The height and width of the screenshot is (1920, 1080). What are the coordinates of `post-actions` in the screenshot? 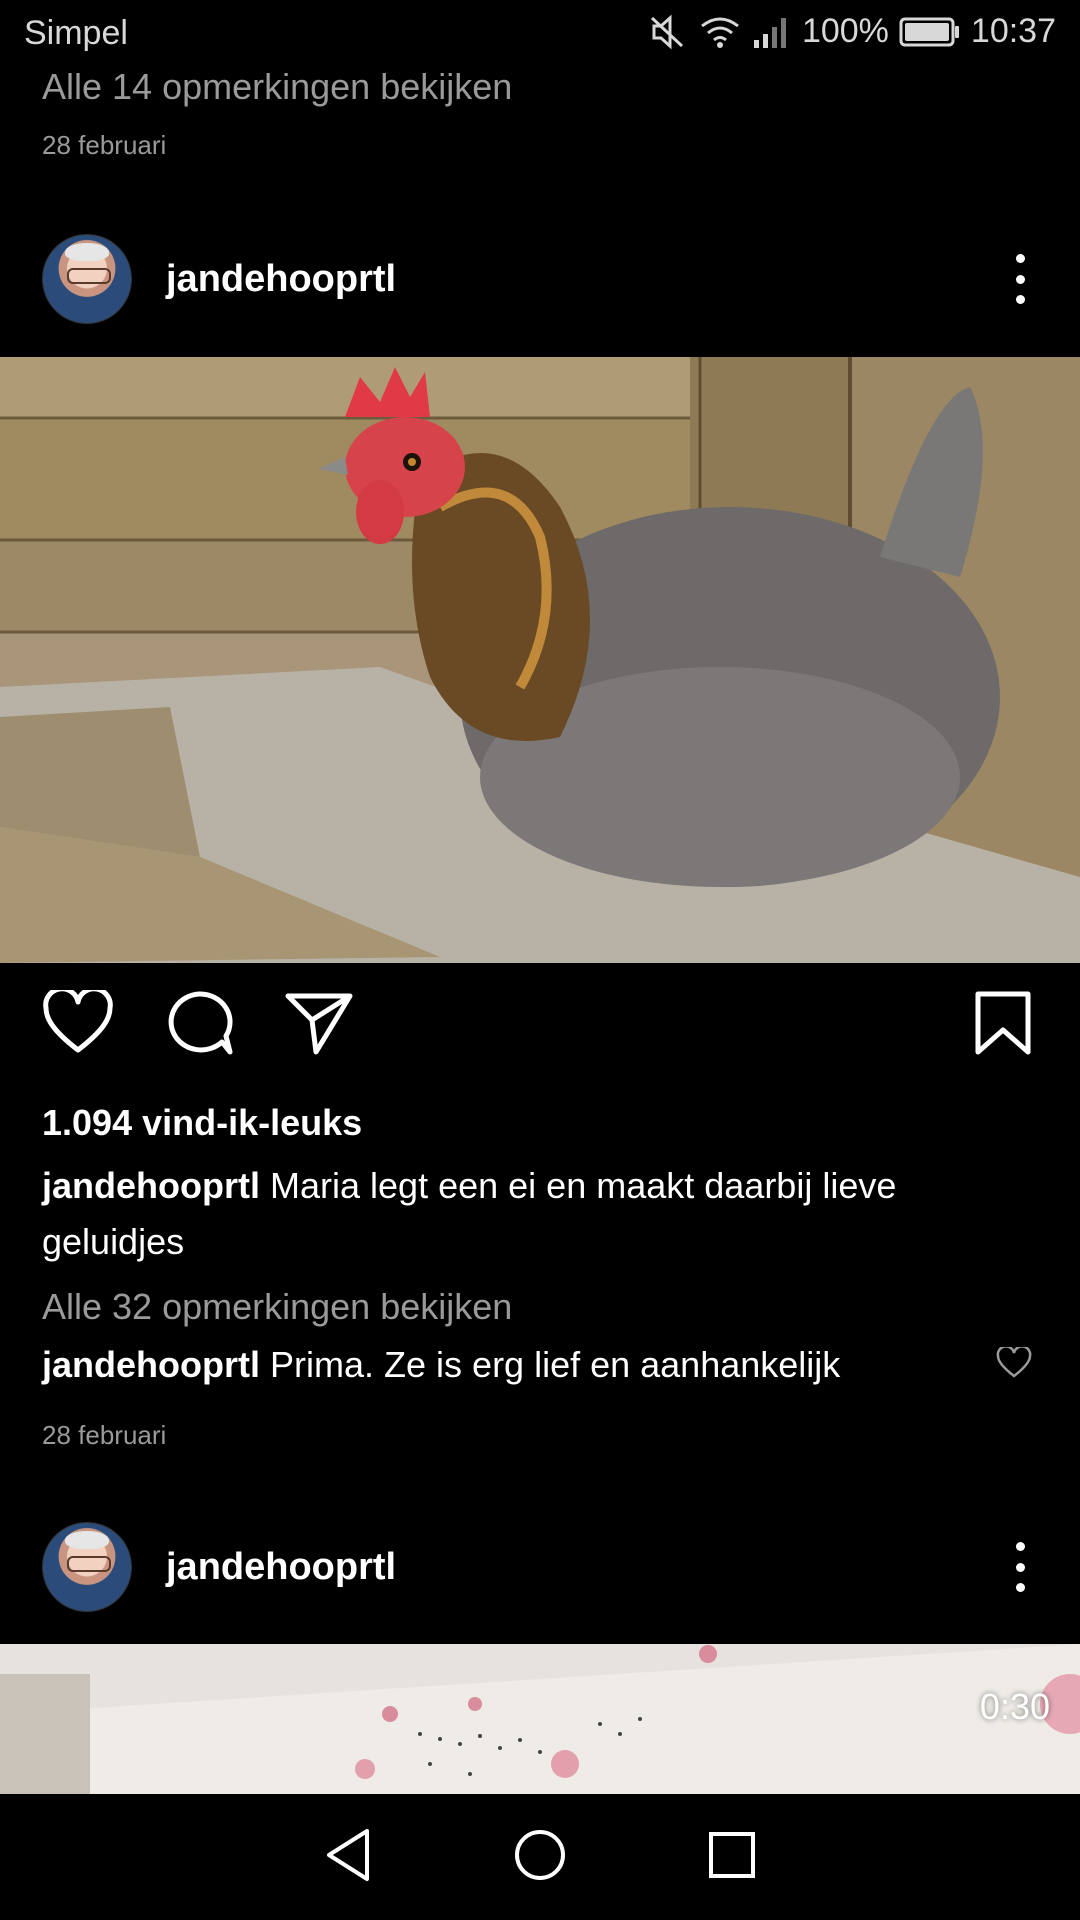 It's located at (540, 1033).